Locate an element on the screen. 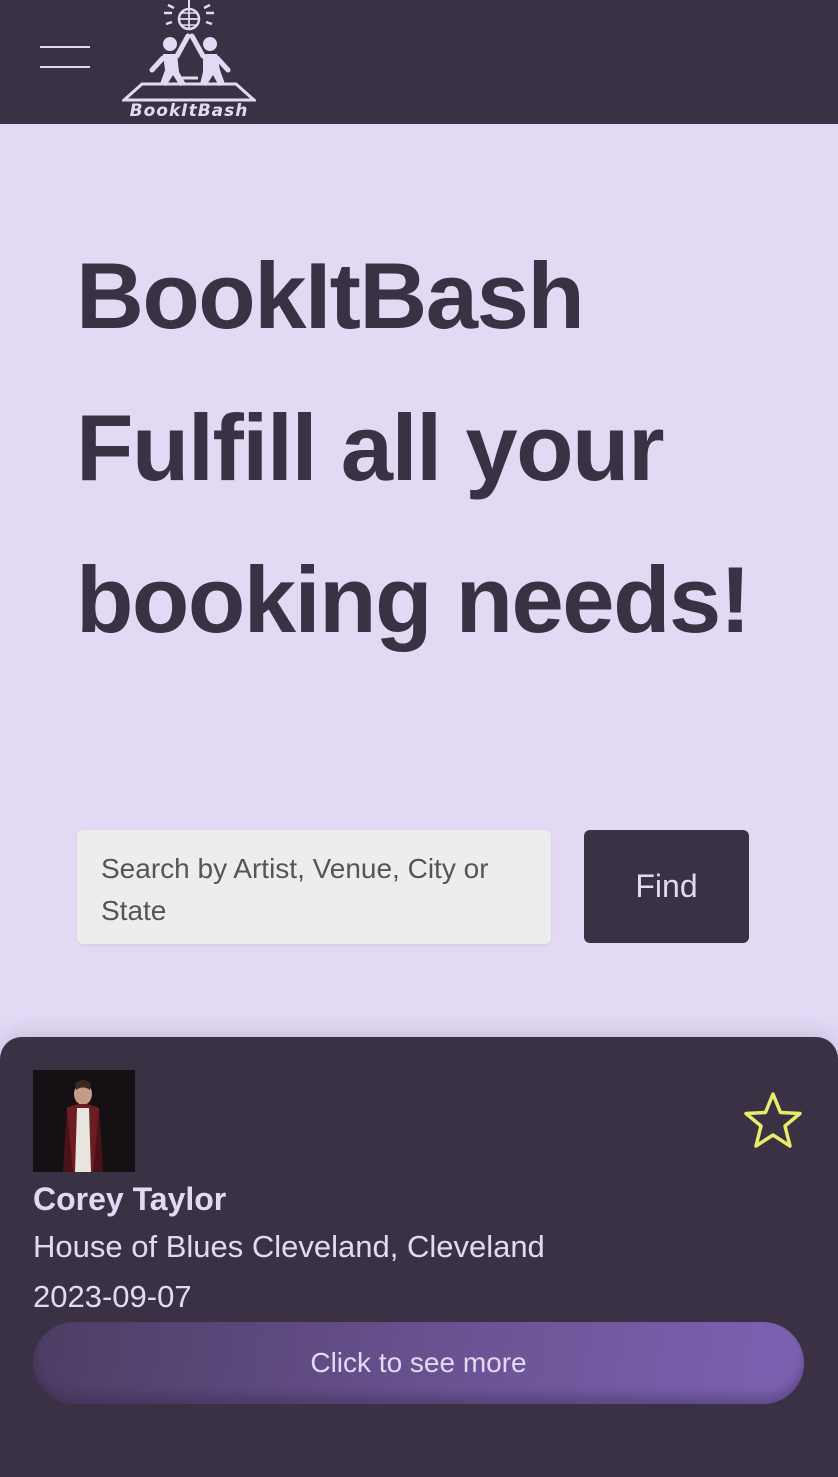 Image resolution: width=838 pixels, height=1477 pixels. logo-text: BookItBash is located at coordinates (189, 111).